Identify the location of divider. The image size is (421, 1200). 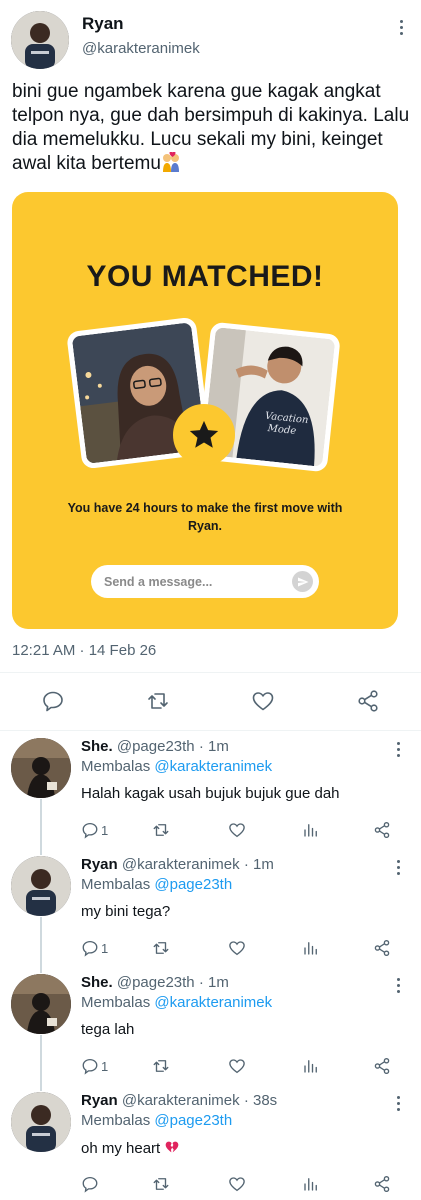
(210, 730).